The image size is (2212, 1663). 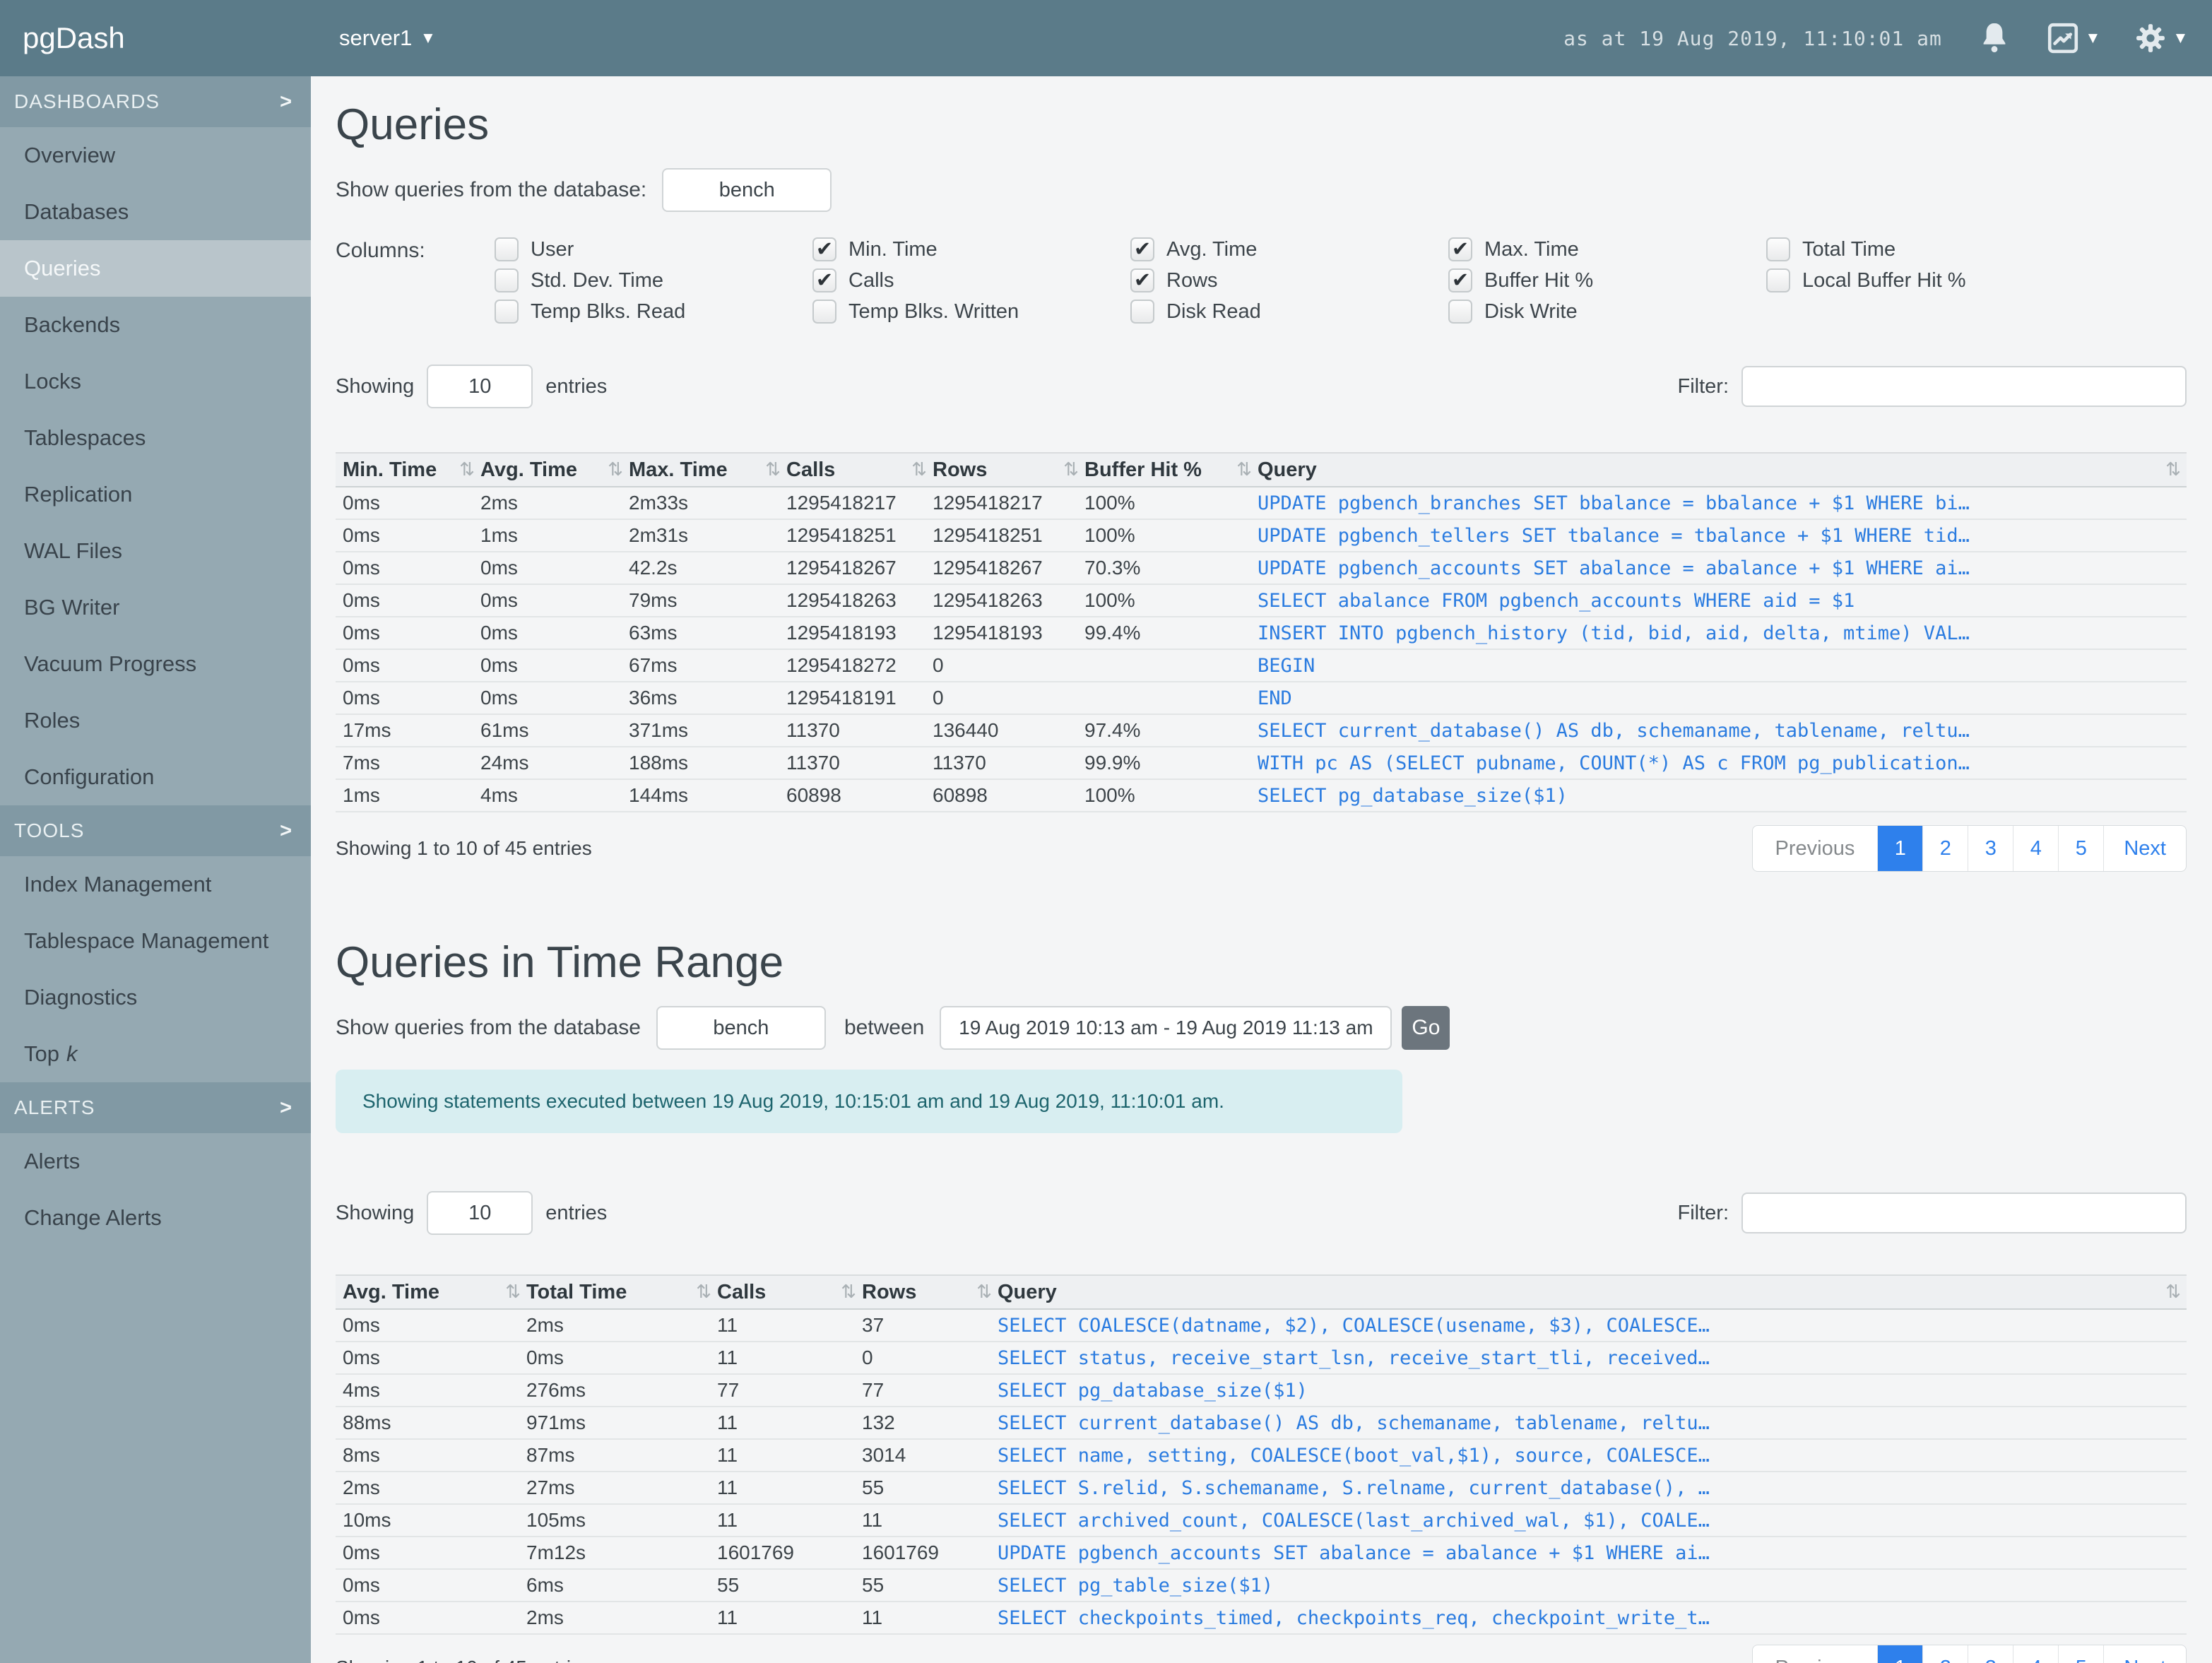 I want to click on go-button: Go, so click(x=1426, y=1028).